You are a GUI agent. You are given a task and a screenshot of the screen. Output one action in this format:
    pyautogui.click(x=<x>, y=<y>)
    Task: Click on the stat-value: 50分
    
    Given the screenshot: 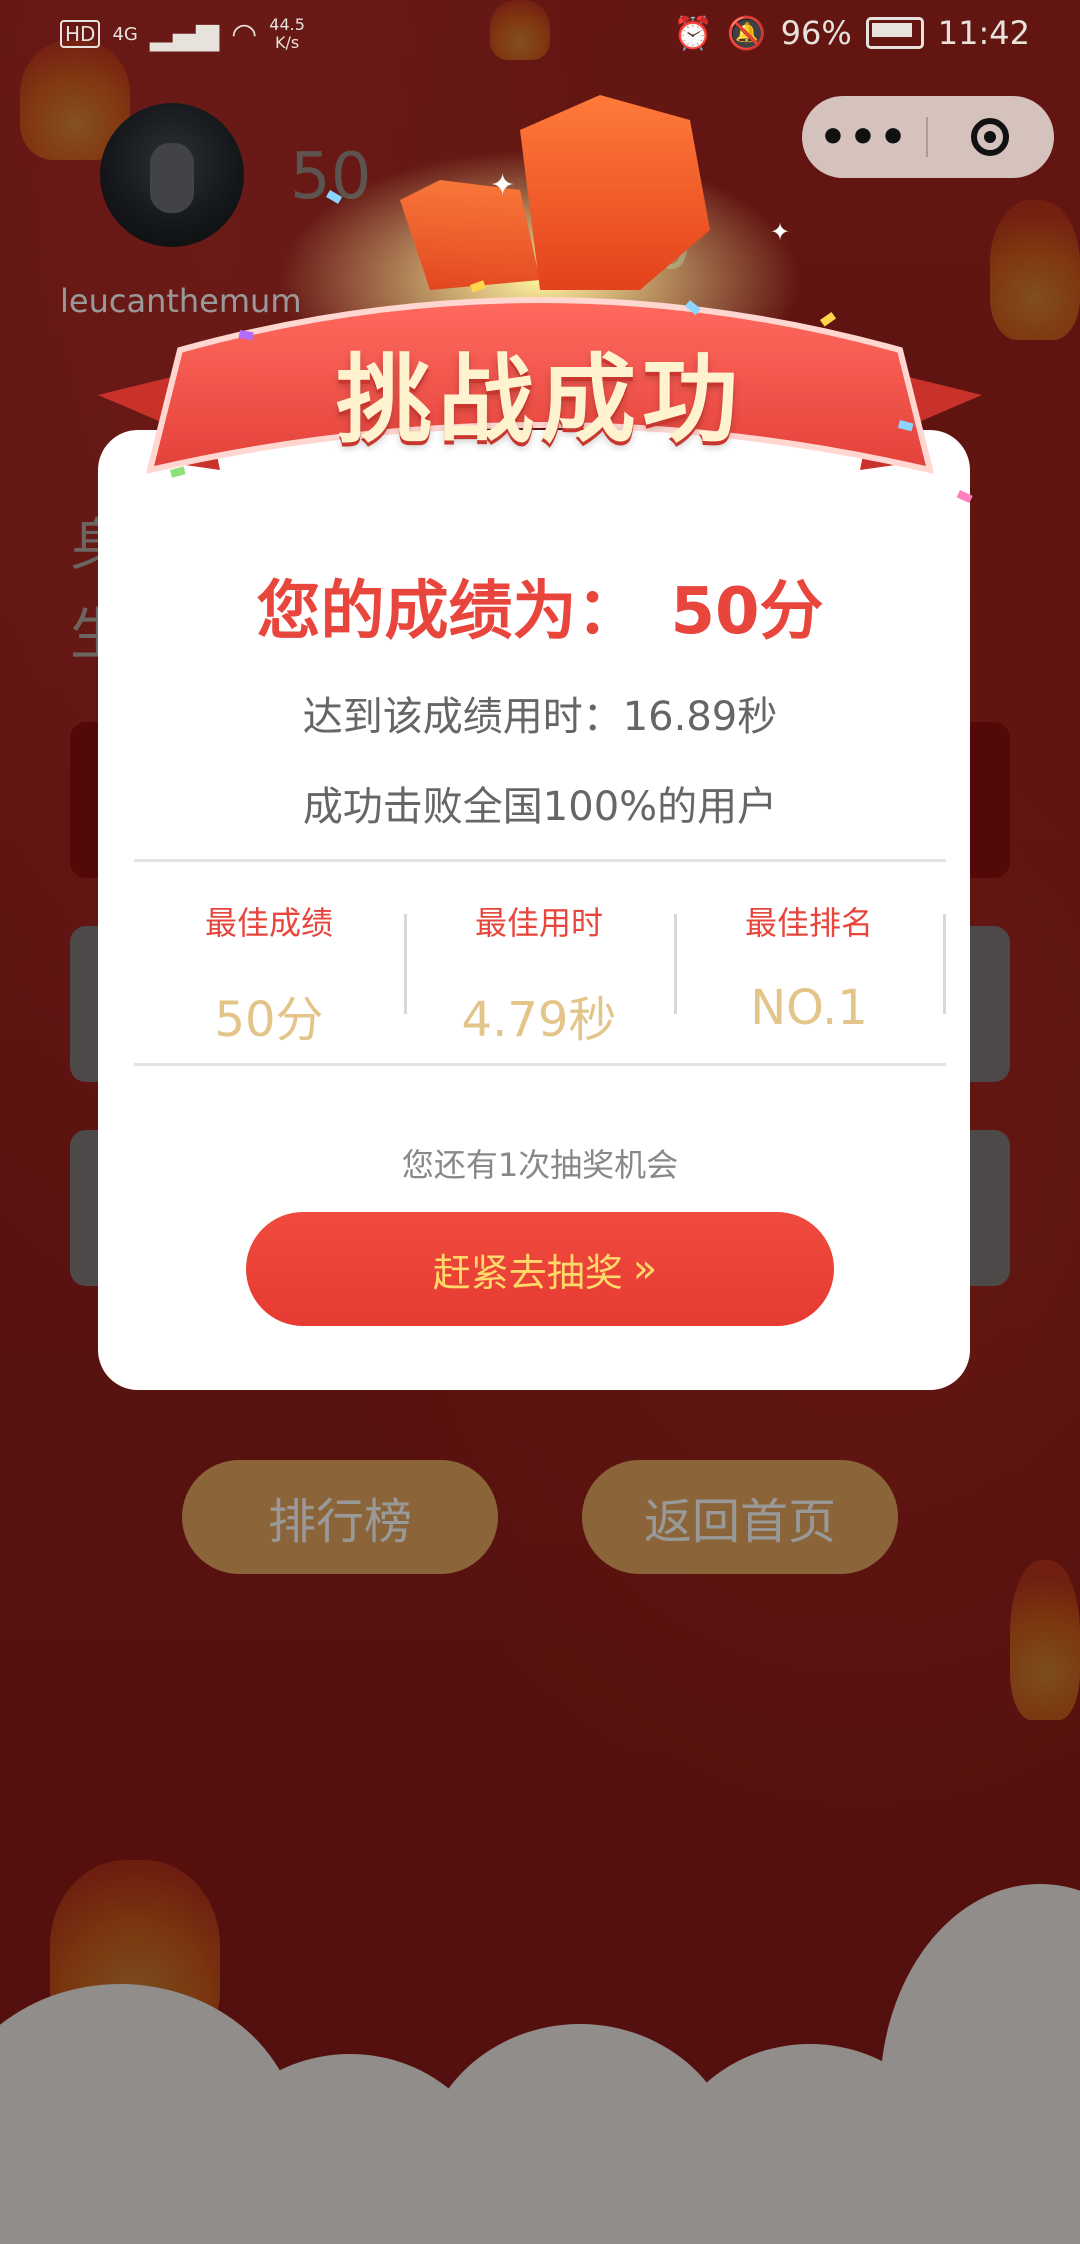 What is the action you would take?
    pyautogui.click(x=269, y=1020)
    